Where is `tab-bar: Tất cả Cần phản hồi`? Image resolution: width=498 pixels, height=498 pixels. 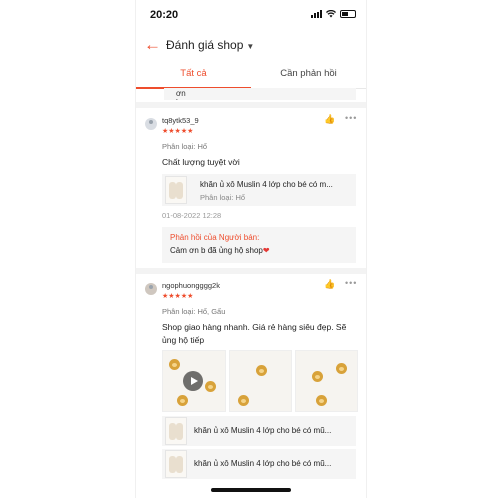 tab-bar: Tất cả Cần phản hồi is located at coordinates (251, 75).